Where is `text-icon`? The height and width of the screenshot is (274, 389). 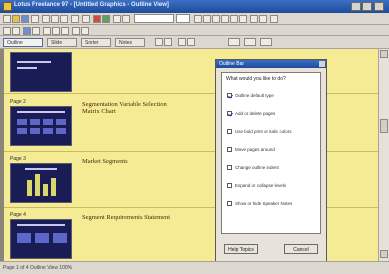 text-icon is located at coordinates (126, 19).